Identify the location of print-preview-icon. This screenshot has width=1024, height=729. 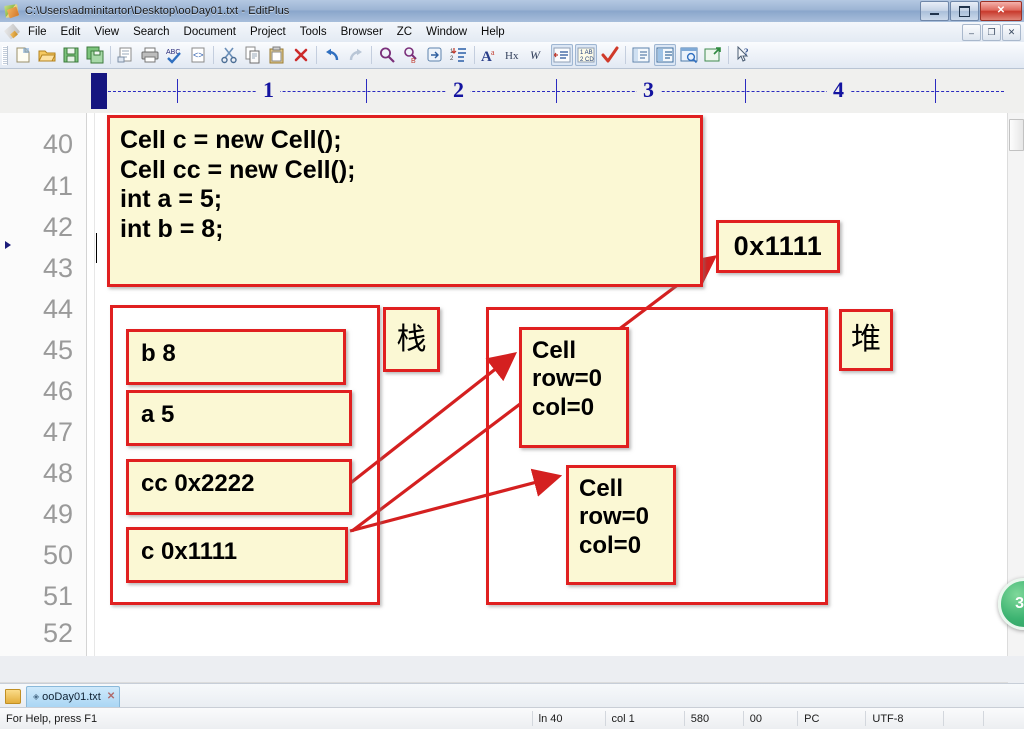
(126, 55).